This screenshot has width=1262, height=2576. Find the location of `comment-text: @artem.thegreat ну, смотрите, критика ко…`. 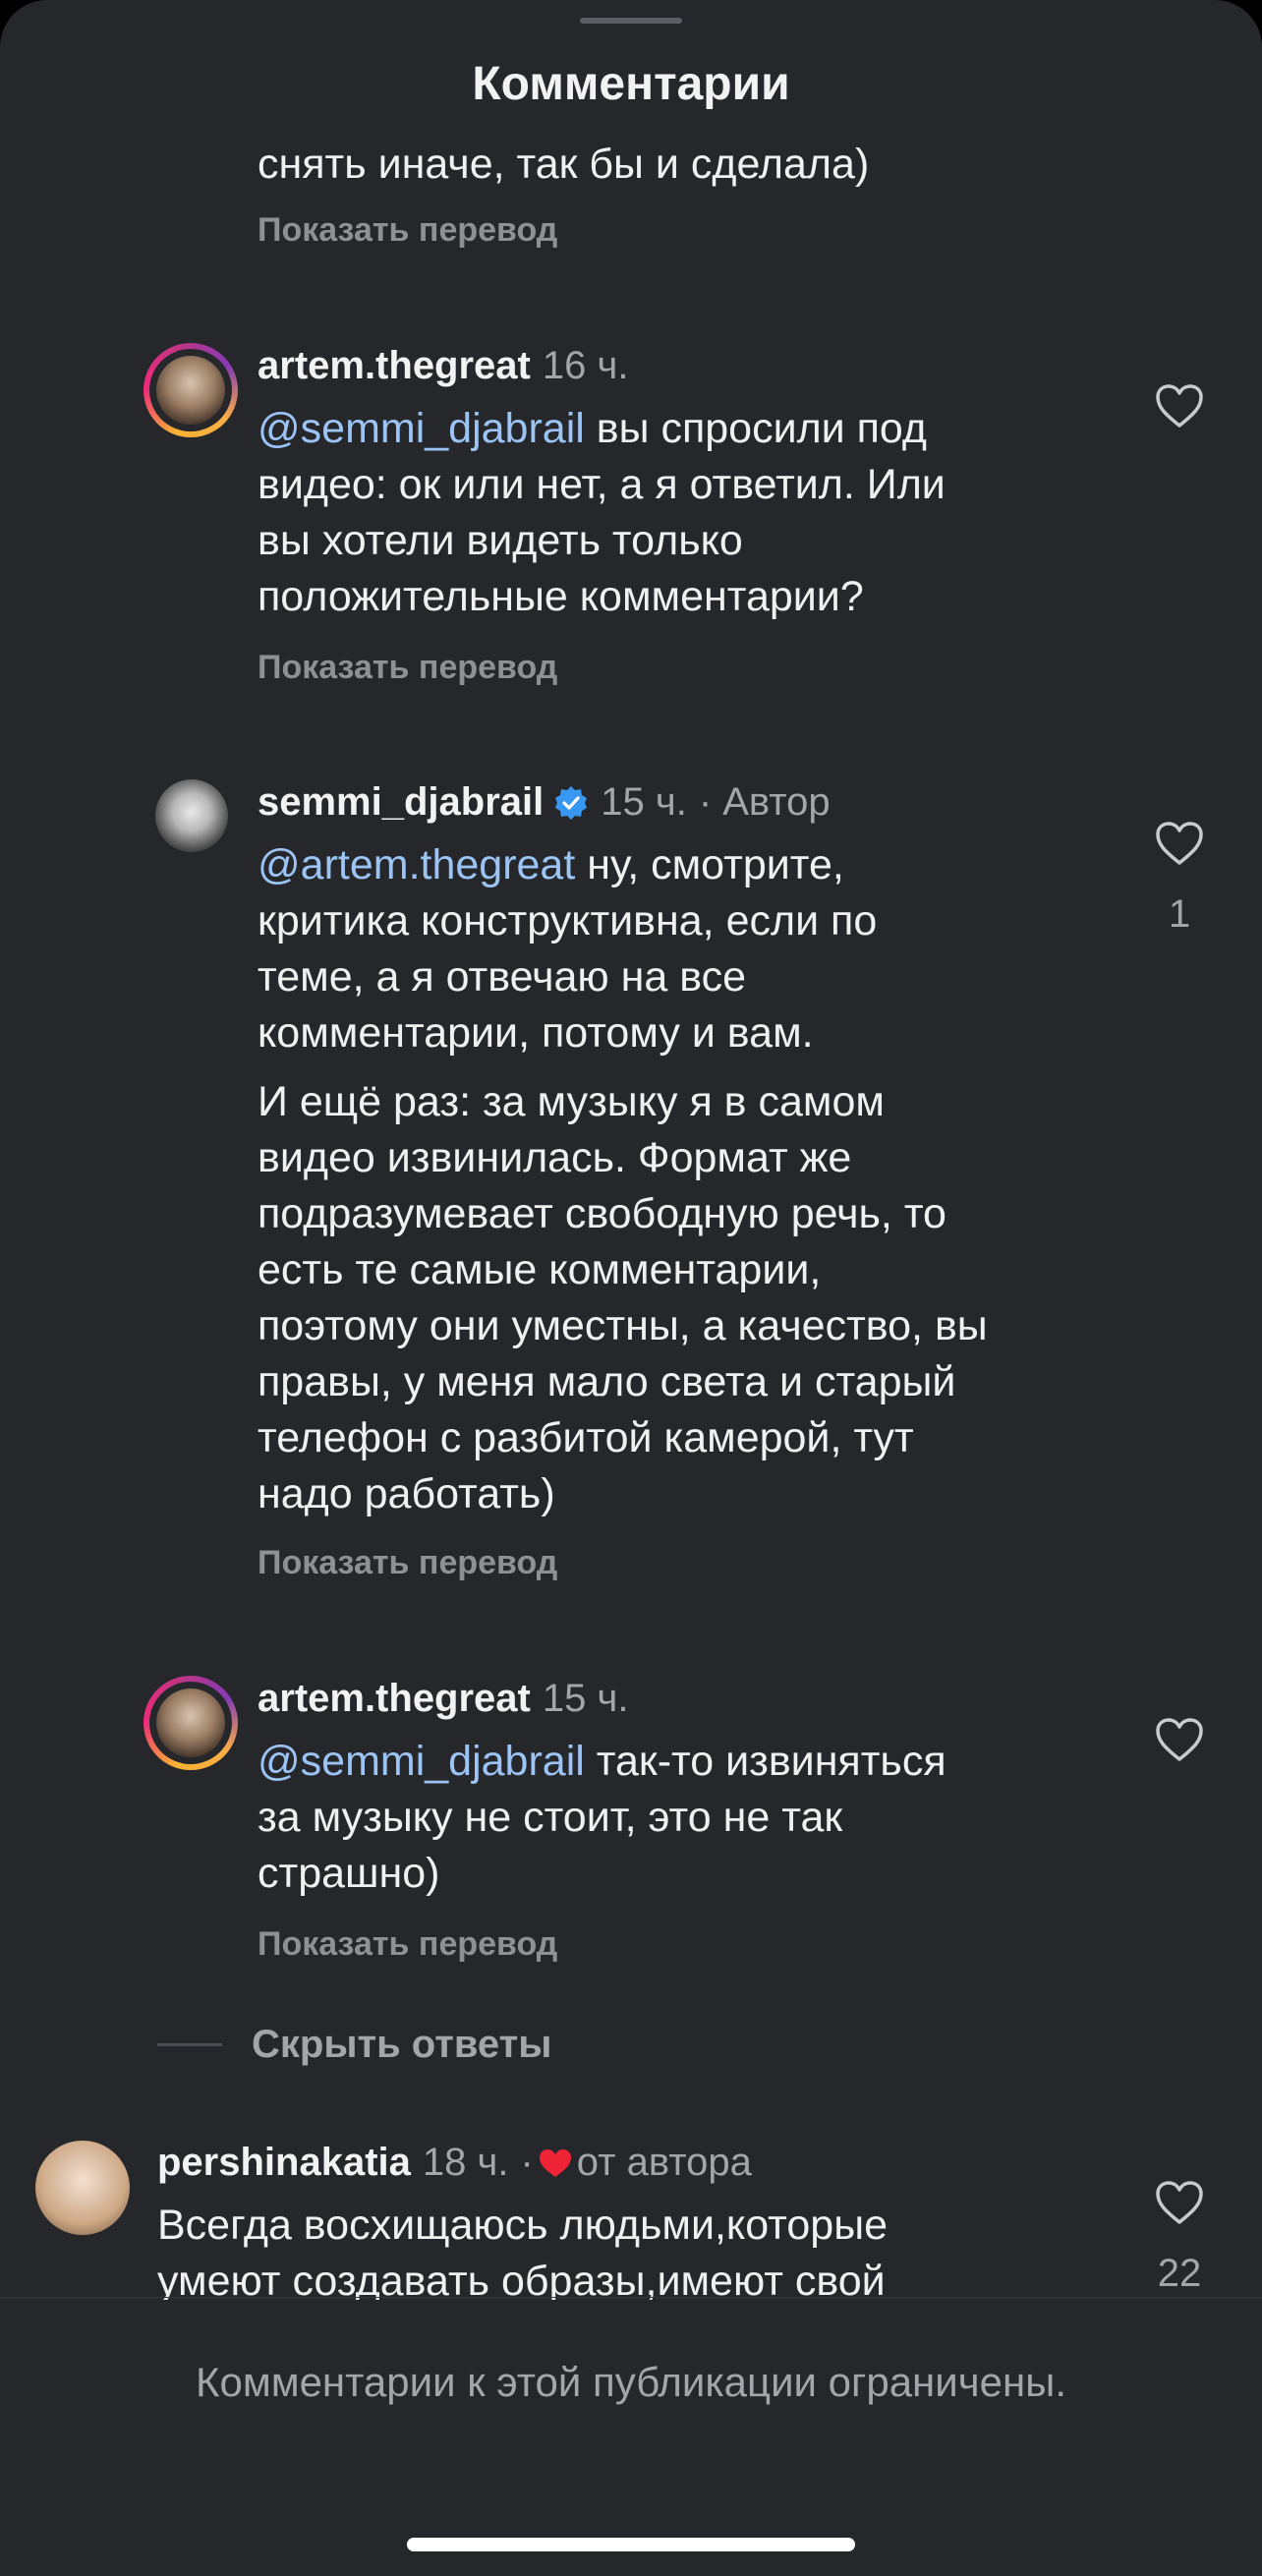

comment-text: @artem.thegreat ну, смотрите, критика ко… is located at coordinates (568, 949).